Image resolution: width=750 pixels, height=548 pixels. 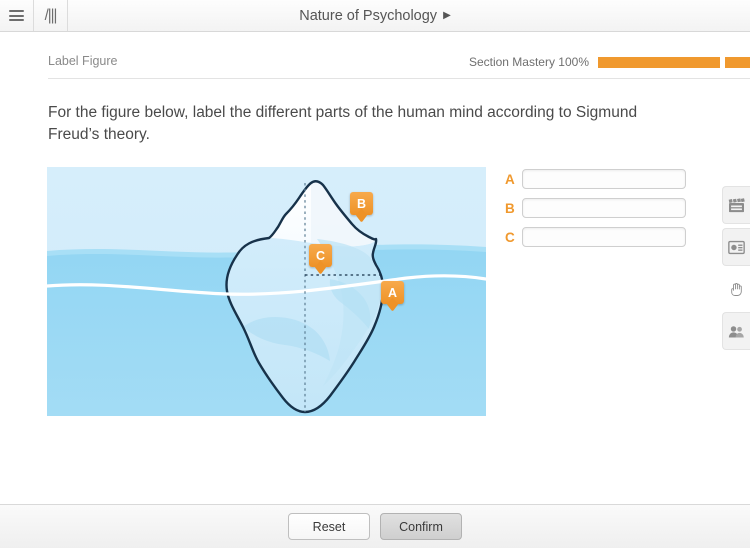 I want to click on activity-type-label: Label Figure, so click(x=83, y=61).